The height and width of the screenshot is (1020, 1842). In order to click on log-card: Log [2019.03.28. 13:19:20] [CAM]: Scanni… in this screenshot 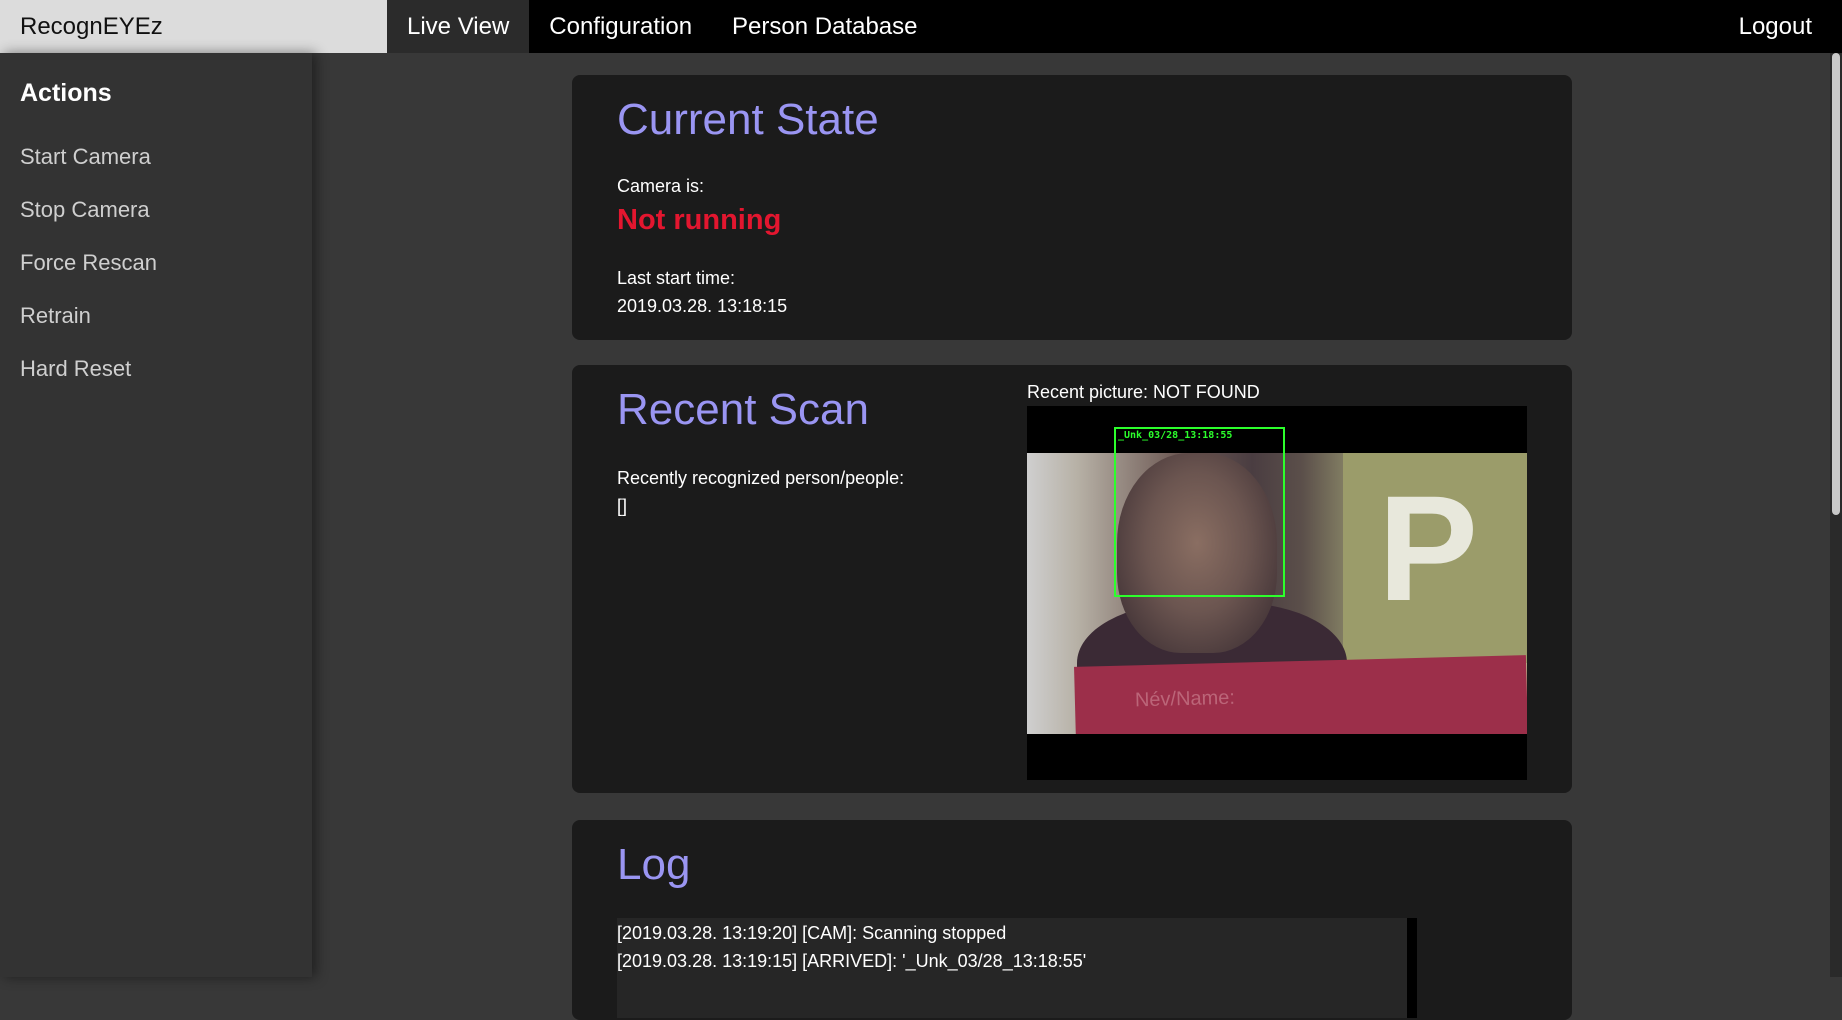, I will do `click(1072, 920)`.